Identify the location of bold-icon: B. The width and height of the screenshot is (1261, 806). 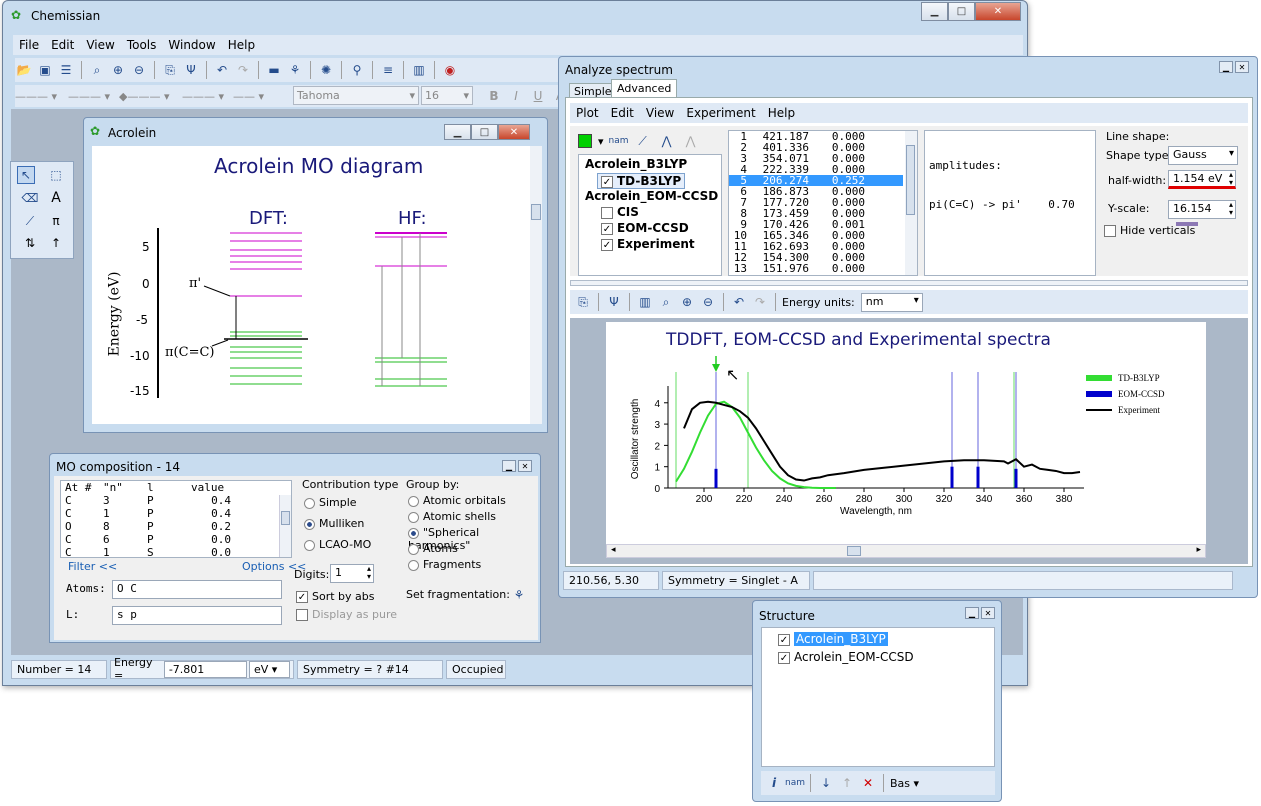
(494, 96).